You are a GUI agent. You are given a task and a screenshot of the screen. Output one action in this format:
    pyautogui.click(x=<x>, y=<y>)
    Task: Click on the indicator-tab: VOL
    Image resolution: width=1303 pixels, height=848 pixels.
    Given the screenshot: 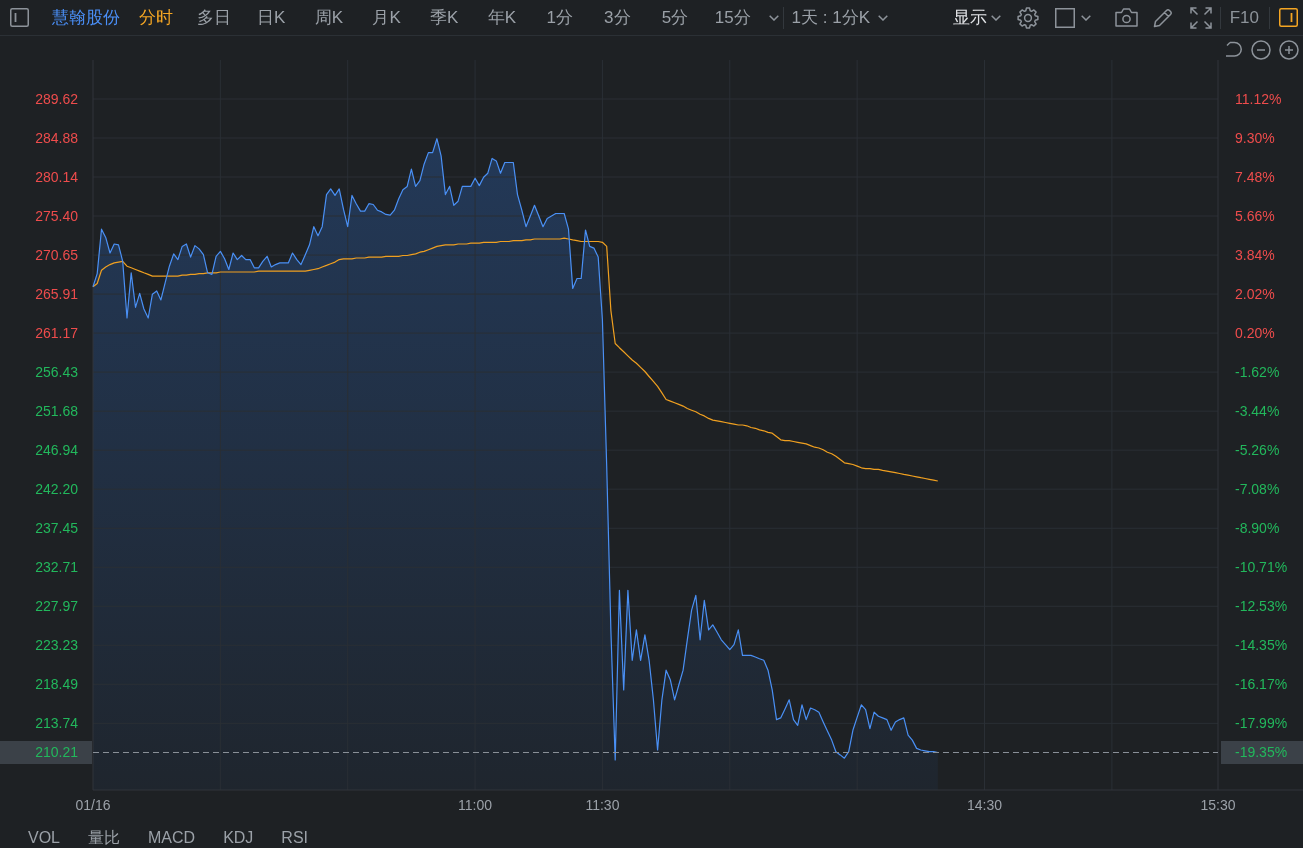 What is the action you would take?
    pyautogui.click(x=44, y=838)
    